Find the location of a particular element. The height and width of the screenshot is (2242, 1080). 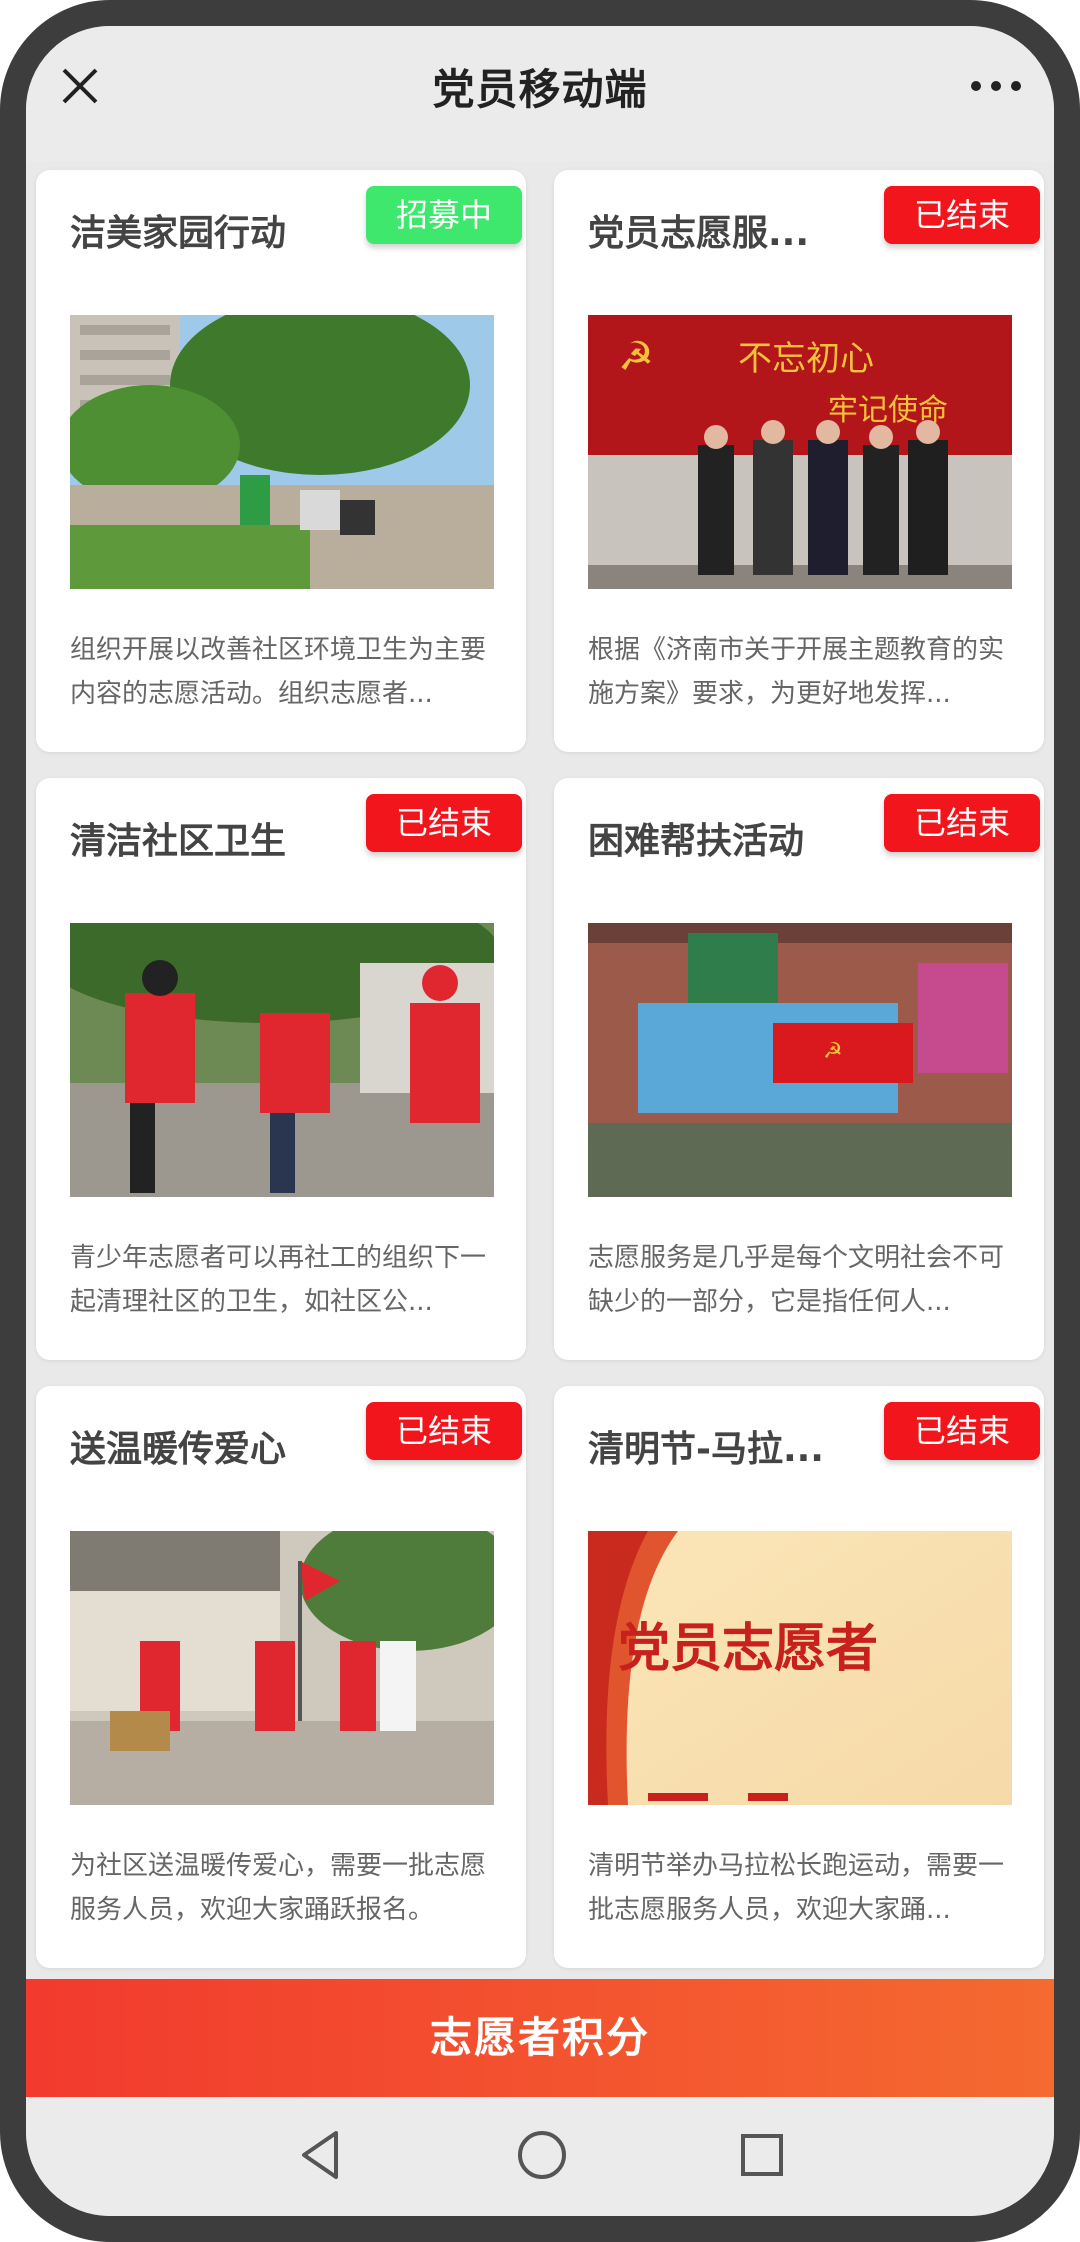

more-icon is located at coordinates (996, 86).